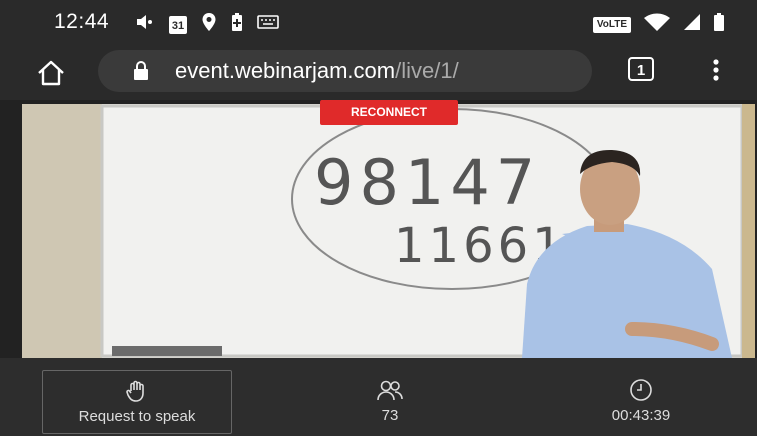 The height and width of the screenshot is (436, 757). I want to click on attendees-indicator: 73, so click(390, 401).